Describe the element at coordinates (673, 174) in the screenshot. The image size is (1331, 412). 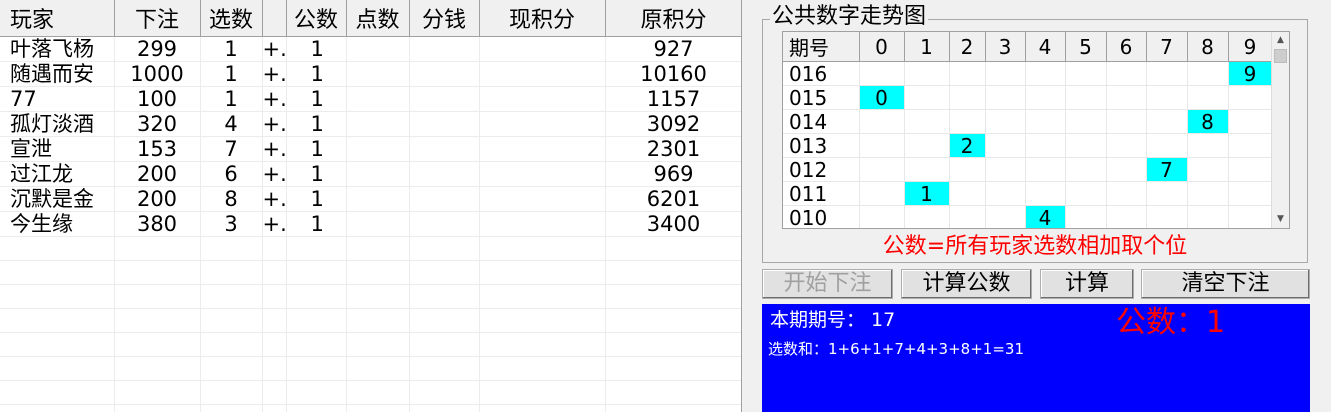
I see `cell-orig: 969` at that location.